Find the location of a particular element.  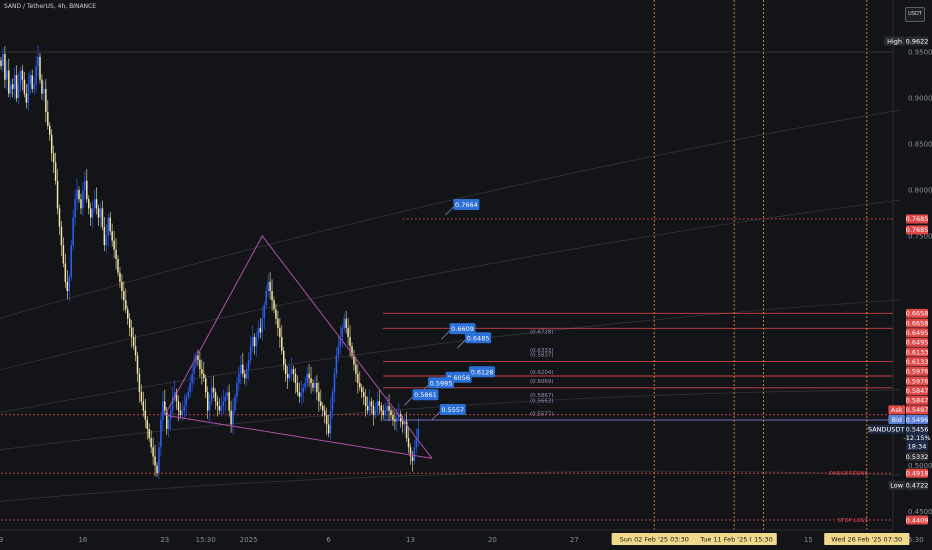

price-label-text: 0.5976 is located at coordinates (917, 372).